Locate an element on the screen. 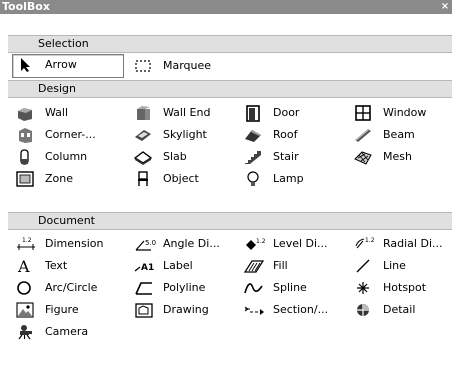  angle-glyph: 5.0 is located at coordinates (150, 243).